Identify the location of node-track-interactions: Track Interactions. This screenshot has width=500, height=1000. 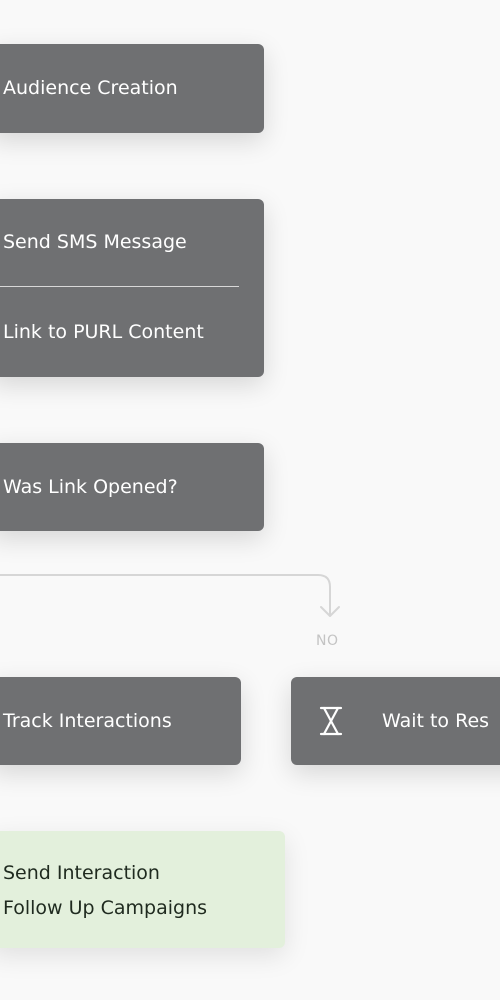
(120, 721).